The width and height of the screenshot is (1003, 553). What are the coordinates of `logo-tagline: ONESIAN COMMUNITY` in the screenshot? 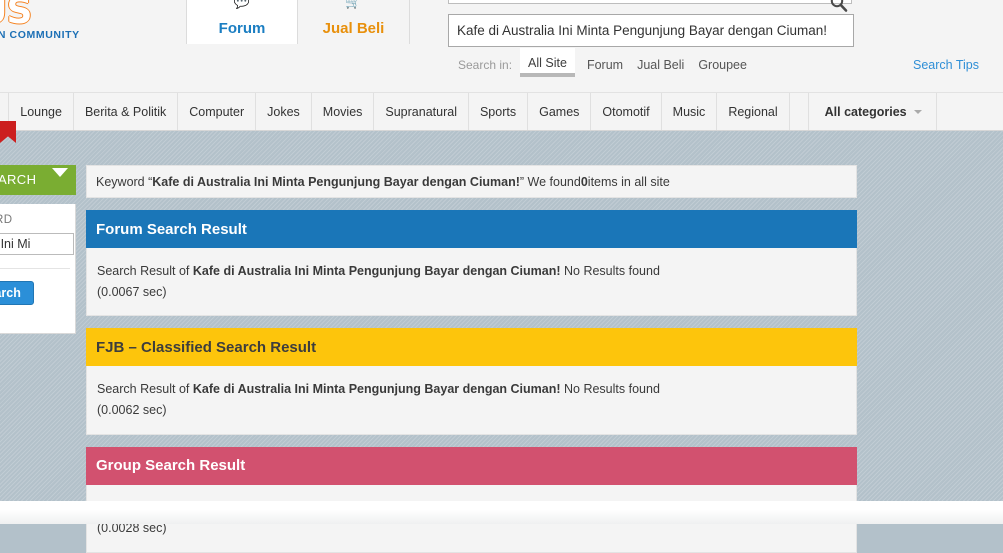 It's located at (40, 35).